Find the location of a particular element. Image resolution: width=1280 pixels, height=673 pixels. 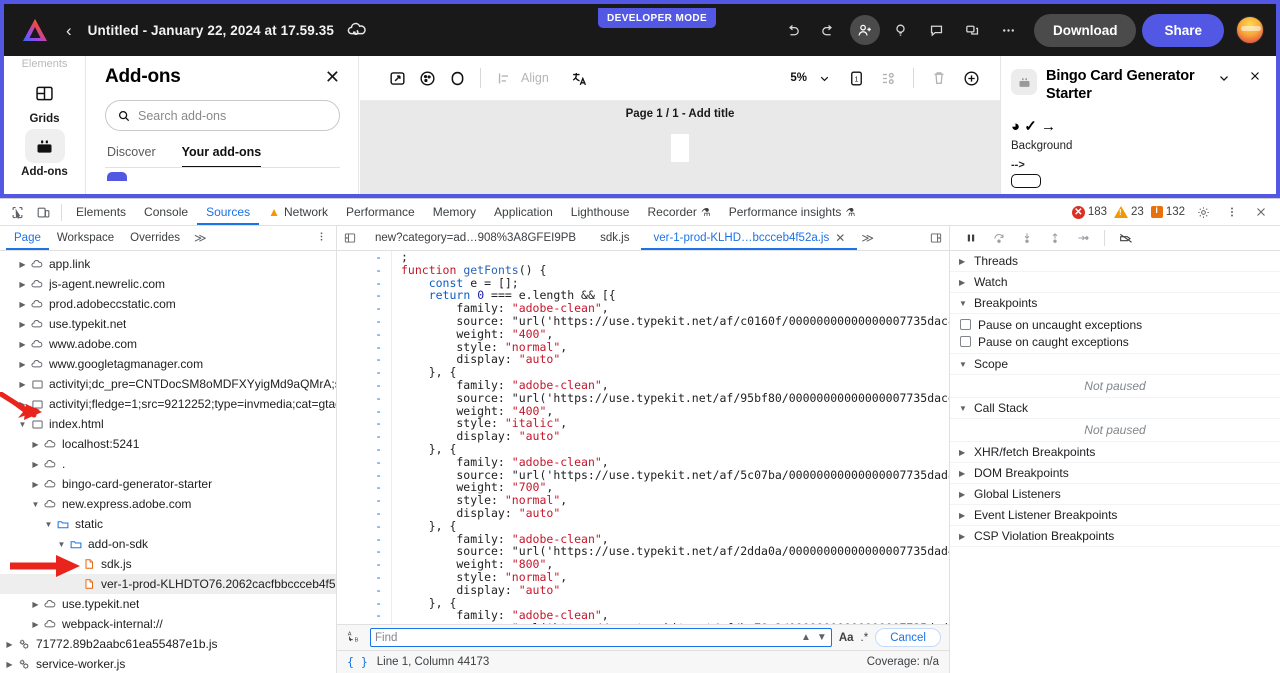

shape-icon is located at coordinates (457, 78).